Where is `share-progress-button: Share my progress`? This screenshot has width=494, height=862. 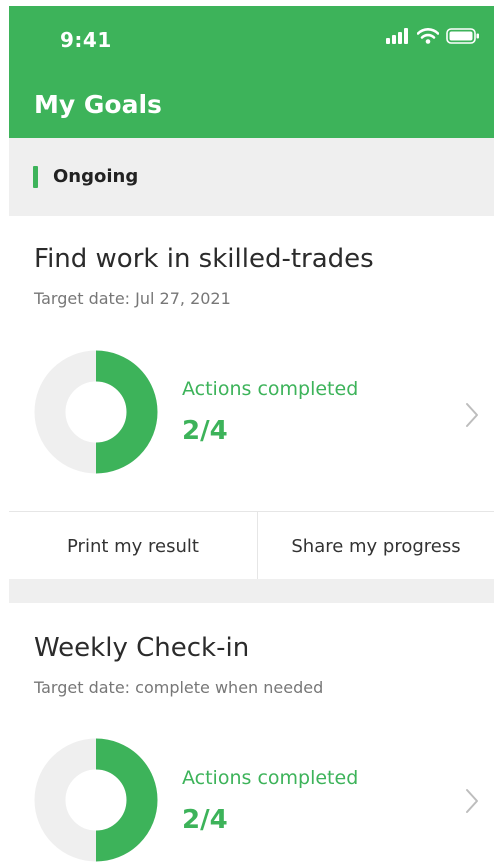
share-progress-button: Share my progress is located at coordinates (376, 546).